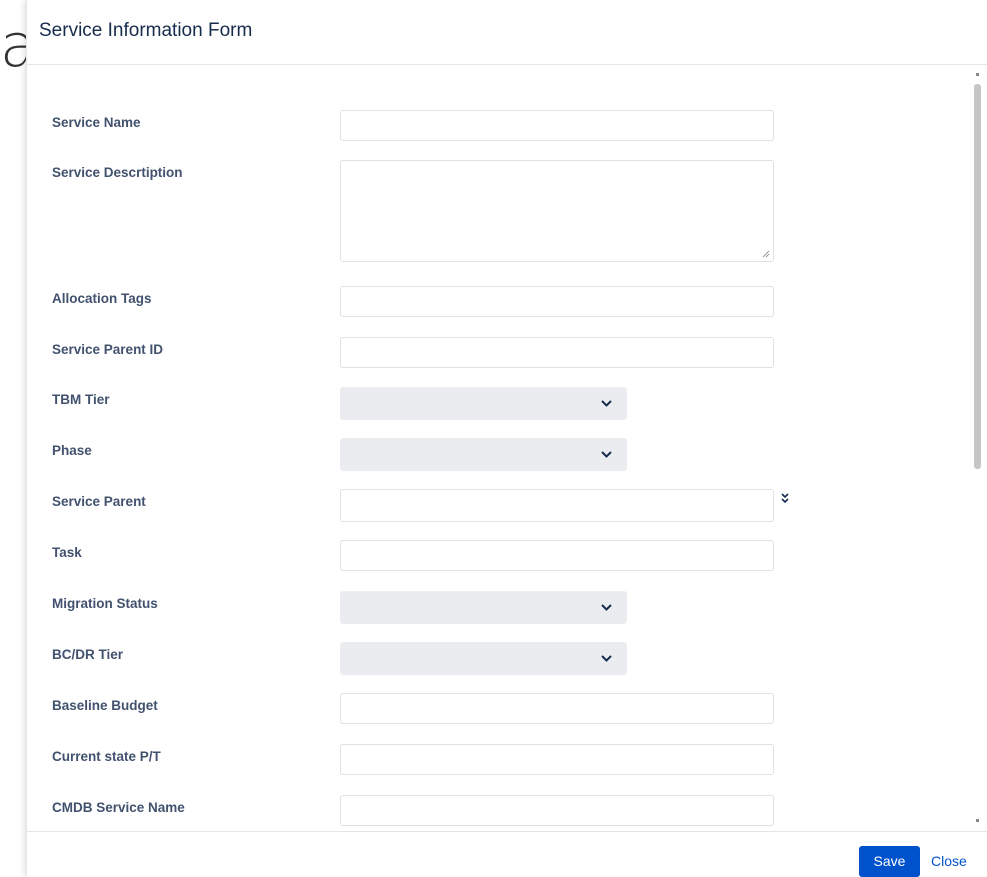 This screenshot has height=877, width=987. I want to click on dialog-footer: Save Close, so click(507, 854).